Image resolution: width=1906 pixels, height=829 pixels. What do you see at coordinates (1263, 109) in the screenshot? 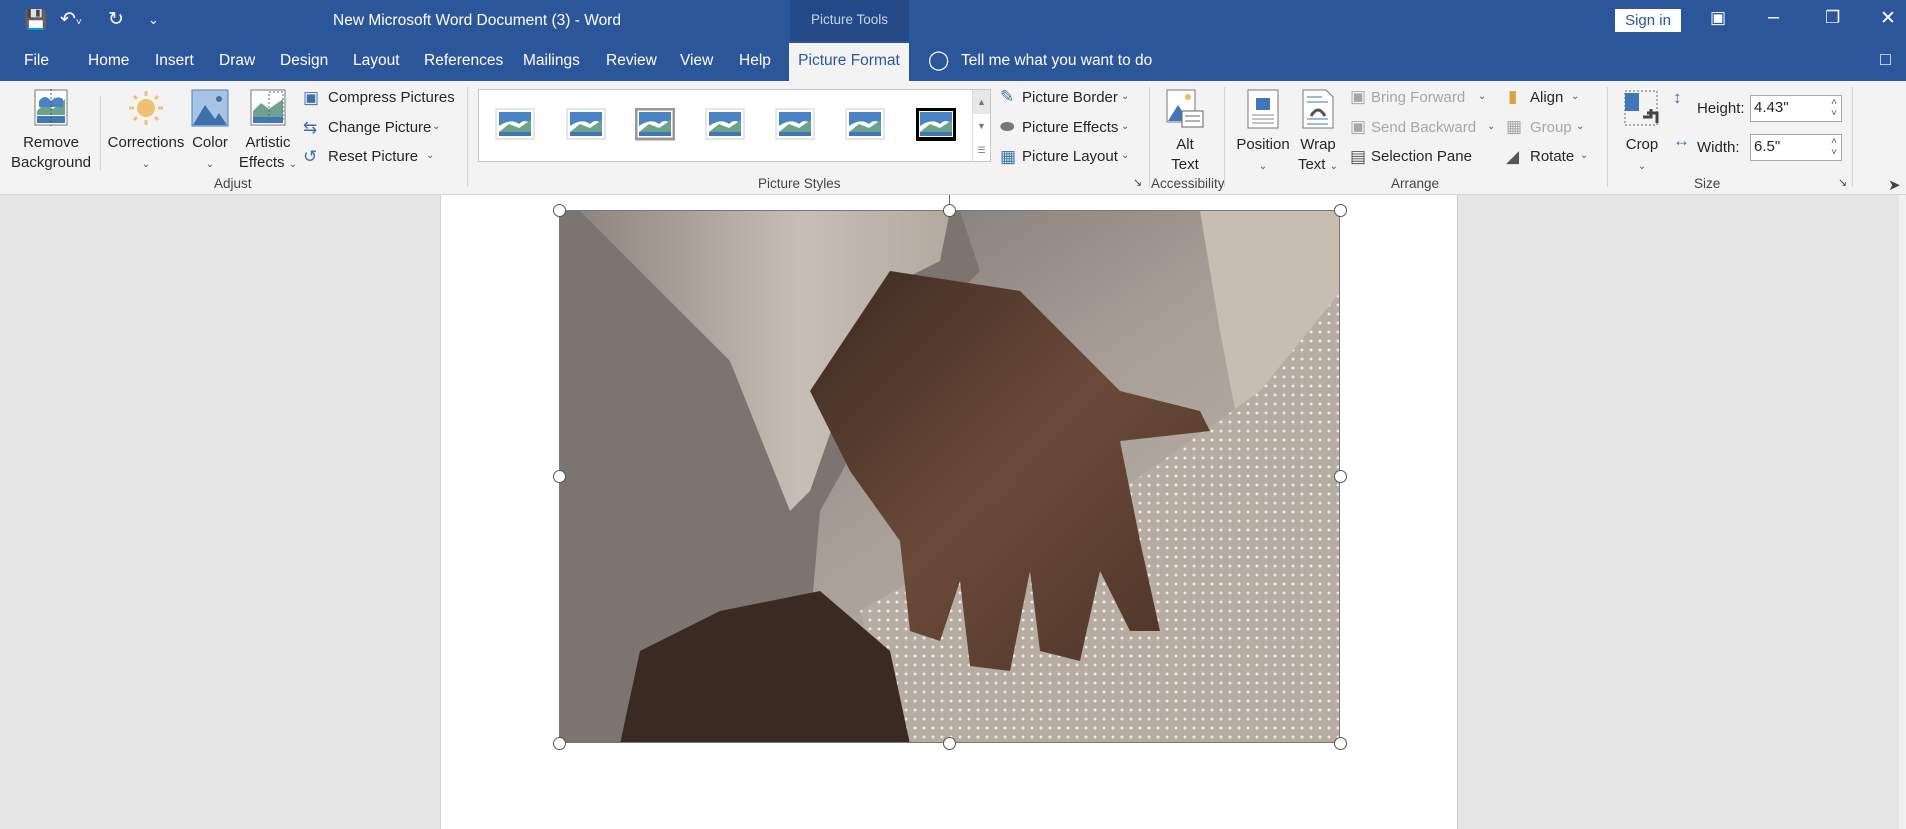
I see `position-icon` at bounding box center [1263, 109].